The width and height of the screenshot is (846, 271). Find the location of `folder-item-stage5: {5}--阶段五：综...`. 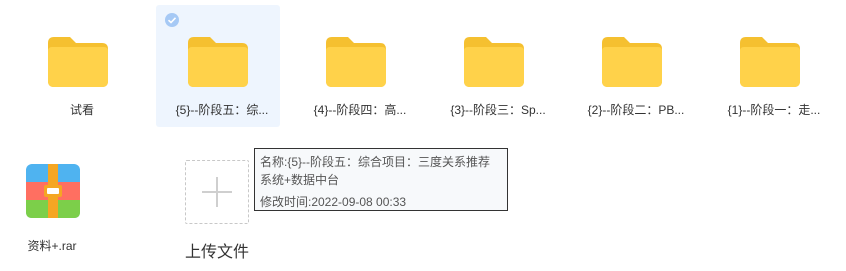

folder-item-stage5: {5}--阶段五：综... is located at coordinates (220, 67).